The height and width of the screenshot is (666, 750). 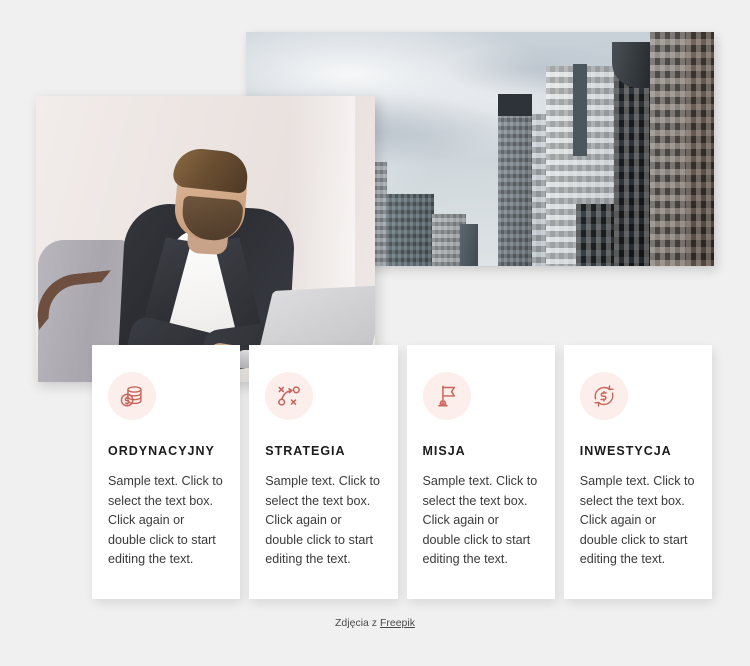 What do you see at coordinates (700, 149) in the screenshot?
I see `building-brown` at bounding box center [700, 149].